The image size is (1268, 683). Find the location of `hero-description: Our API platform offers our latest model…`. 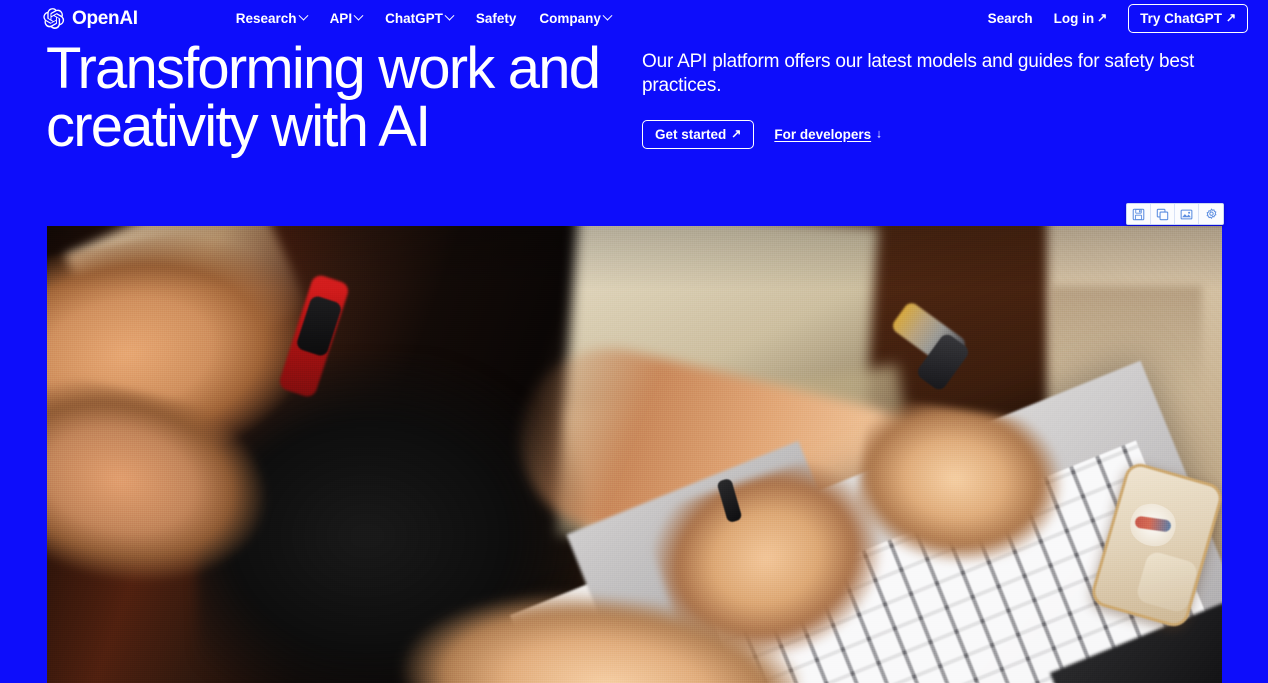

hero-description: Our API platform offers our latest model… is located at coordinates (918, 74).